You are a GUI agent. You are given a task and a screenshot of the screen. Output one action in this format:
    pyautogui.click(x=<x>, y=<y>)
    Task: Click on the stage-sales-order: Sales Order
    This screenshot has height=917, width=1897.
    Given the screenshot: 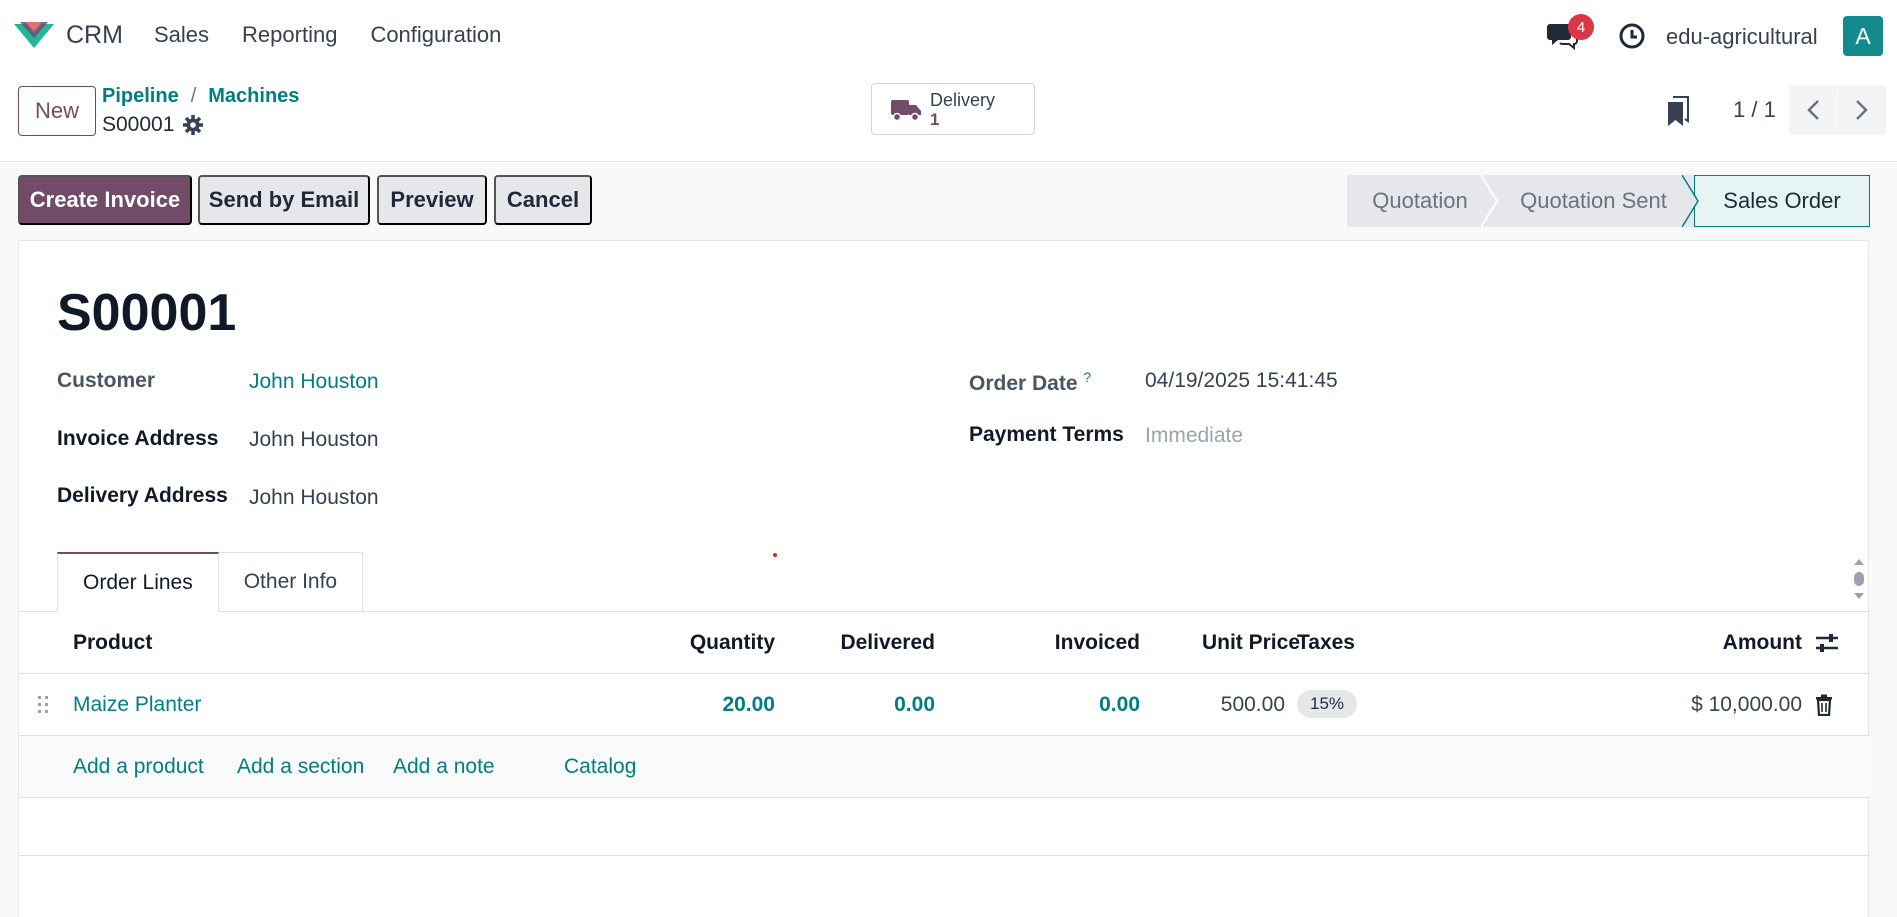 What is the action you would take?
    pyautogui.click(x=1782, y=201)
    